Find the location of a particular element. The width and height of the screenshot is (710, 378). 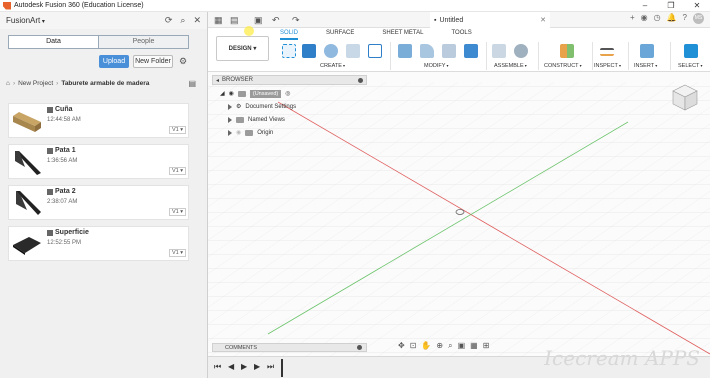

step-back-icon: ◀ is located at coordinates (231, 366).